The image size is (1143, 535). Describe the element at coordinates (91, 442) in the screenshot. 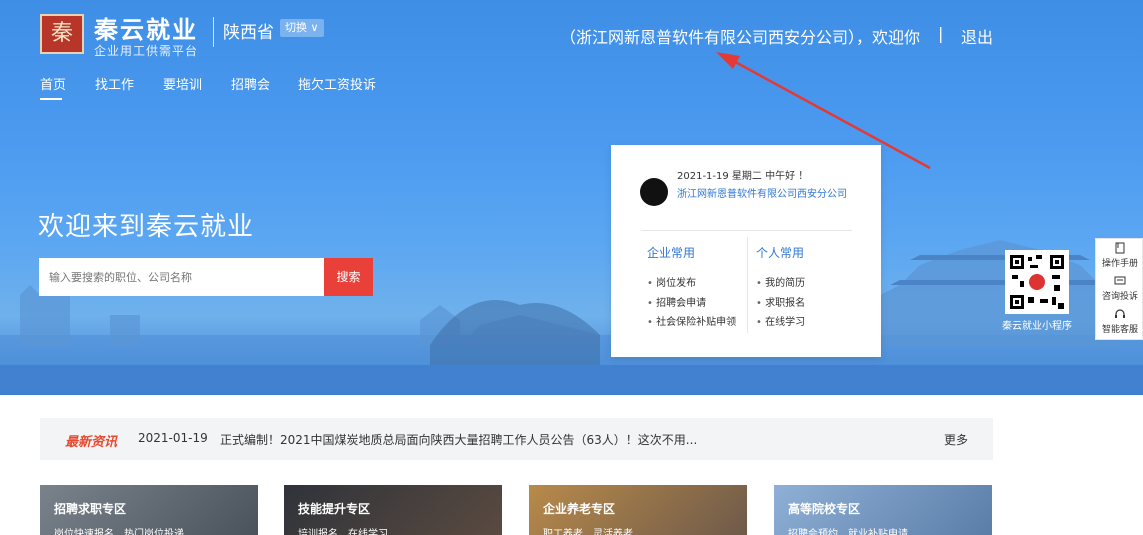

I see `news-tag: 最新资讯` at that location.